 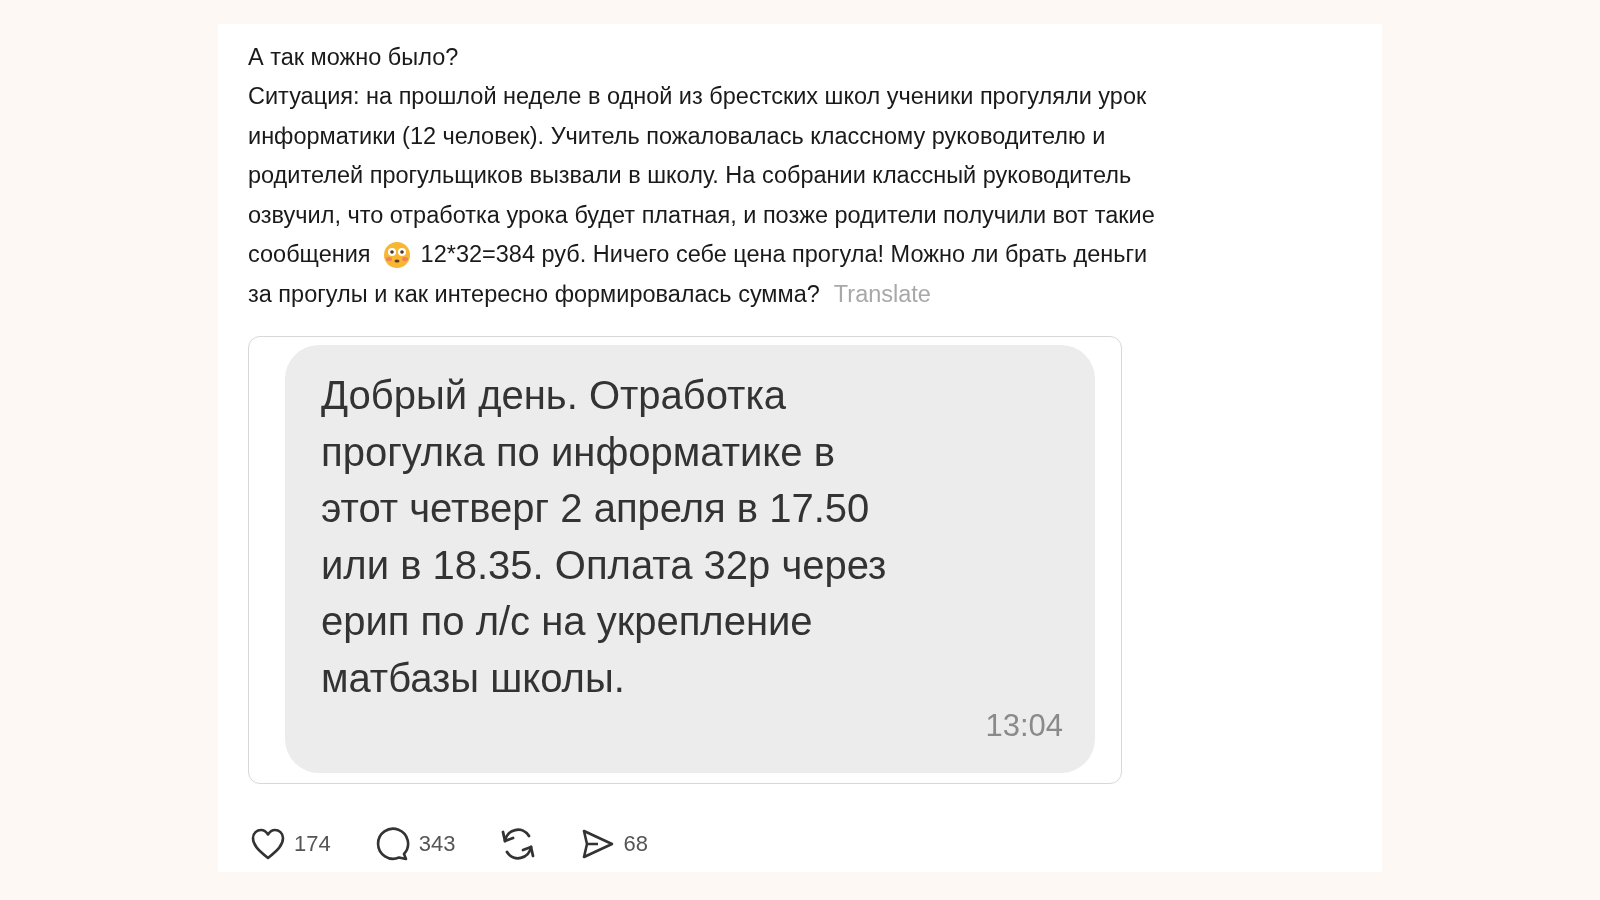 What do you see at coordinates (534, 294) in the screenshot?
I see `post-text: за прогулы и как интересно формировалась сумма?` at bounding box center [534, 294].